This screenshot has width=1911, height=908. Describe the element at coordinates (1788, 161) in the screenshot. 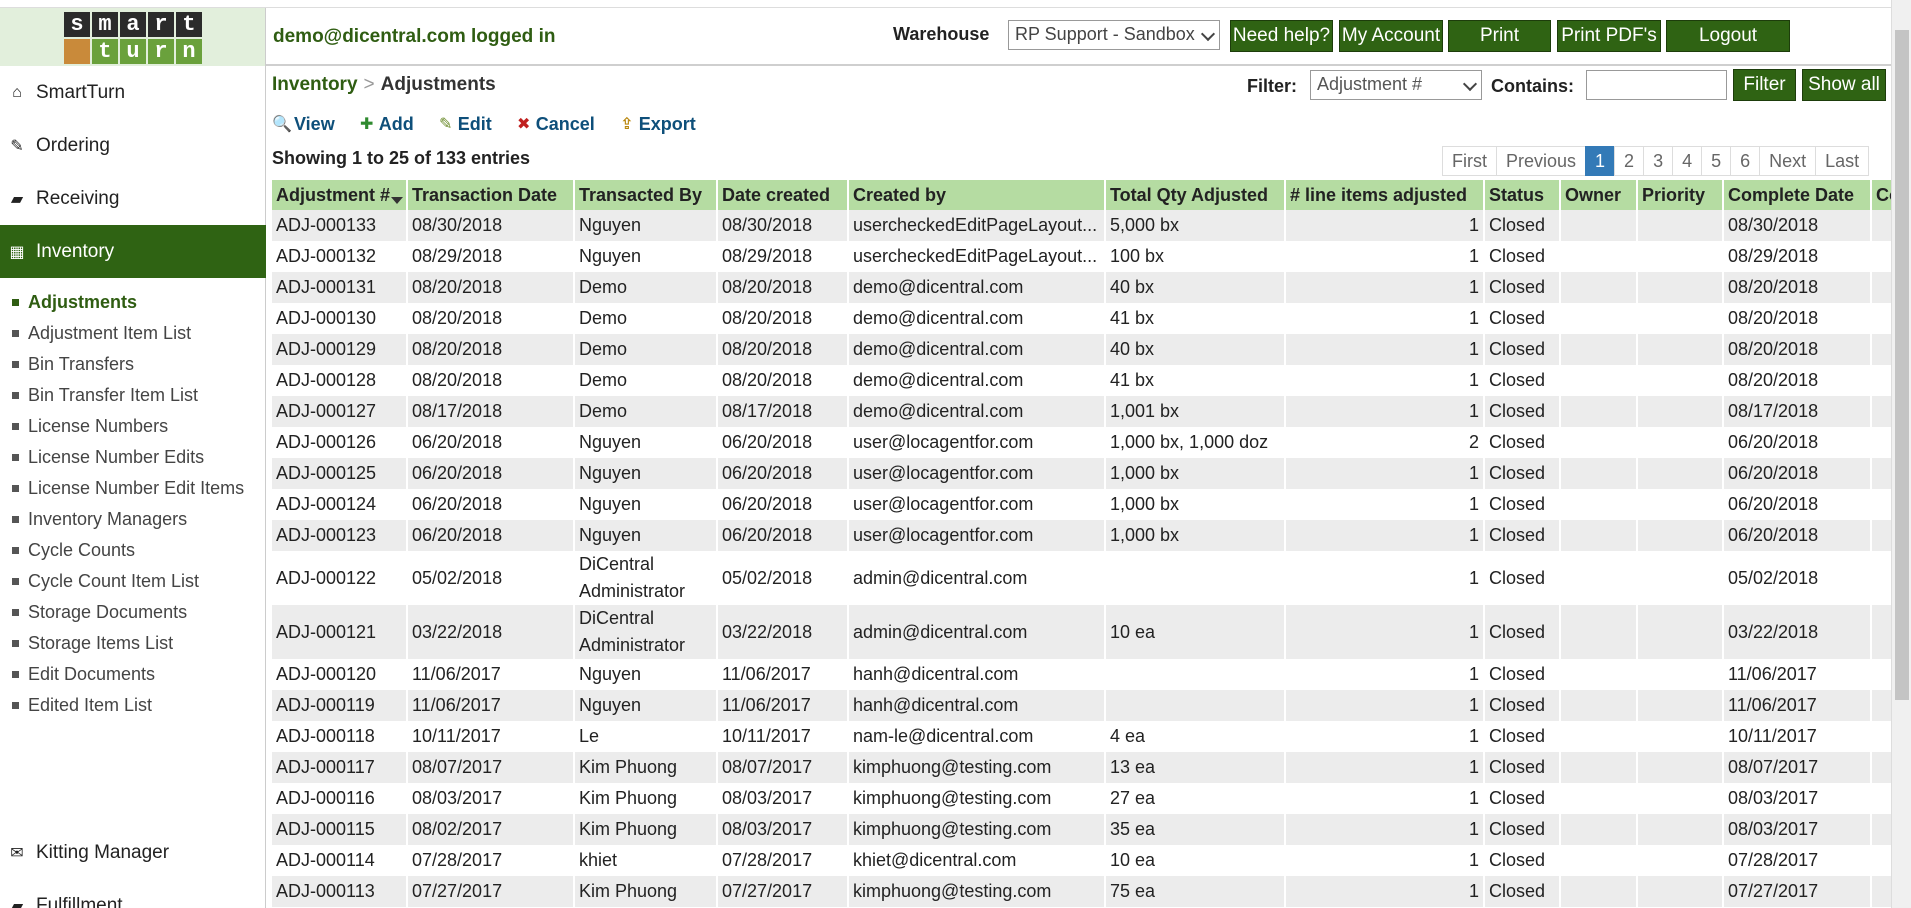

I see `page-link-next: Next` at that location.